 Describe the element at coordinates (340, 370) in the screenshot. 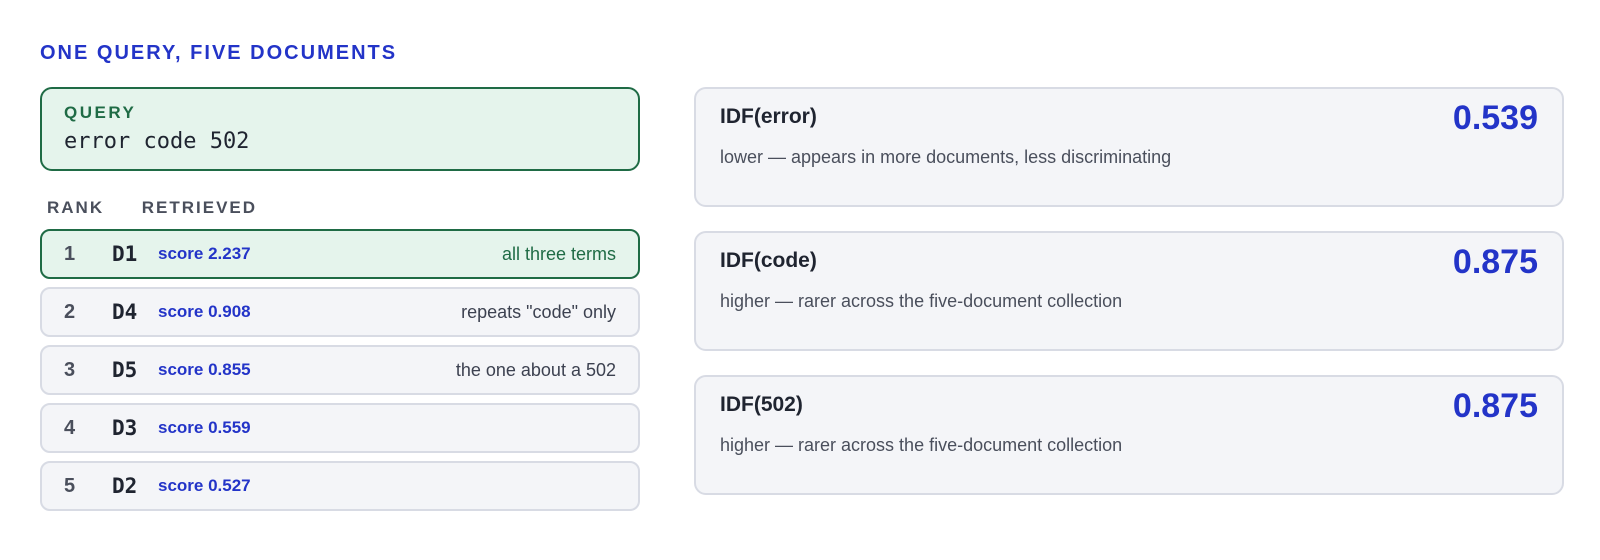

I see `result-row: 3 D5 score 0.855 the one about a 502` at that location.